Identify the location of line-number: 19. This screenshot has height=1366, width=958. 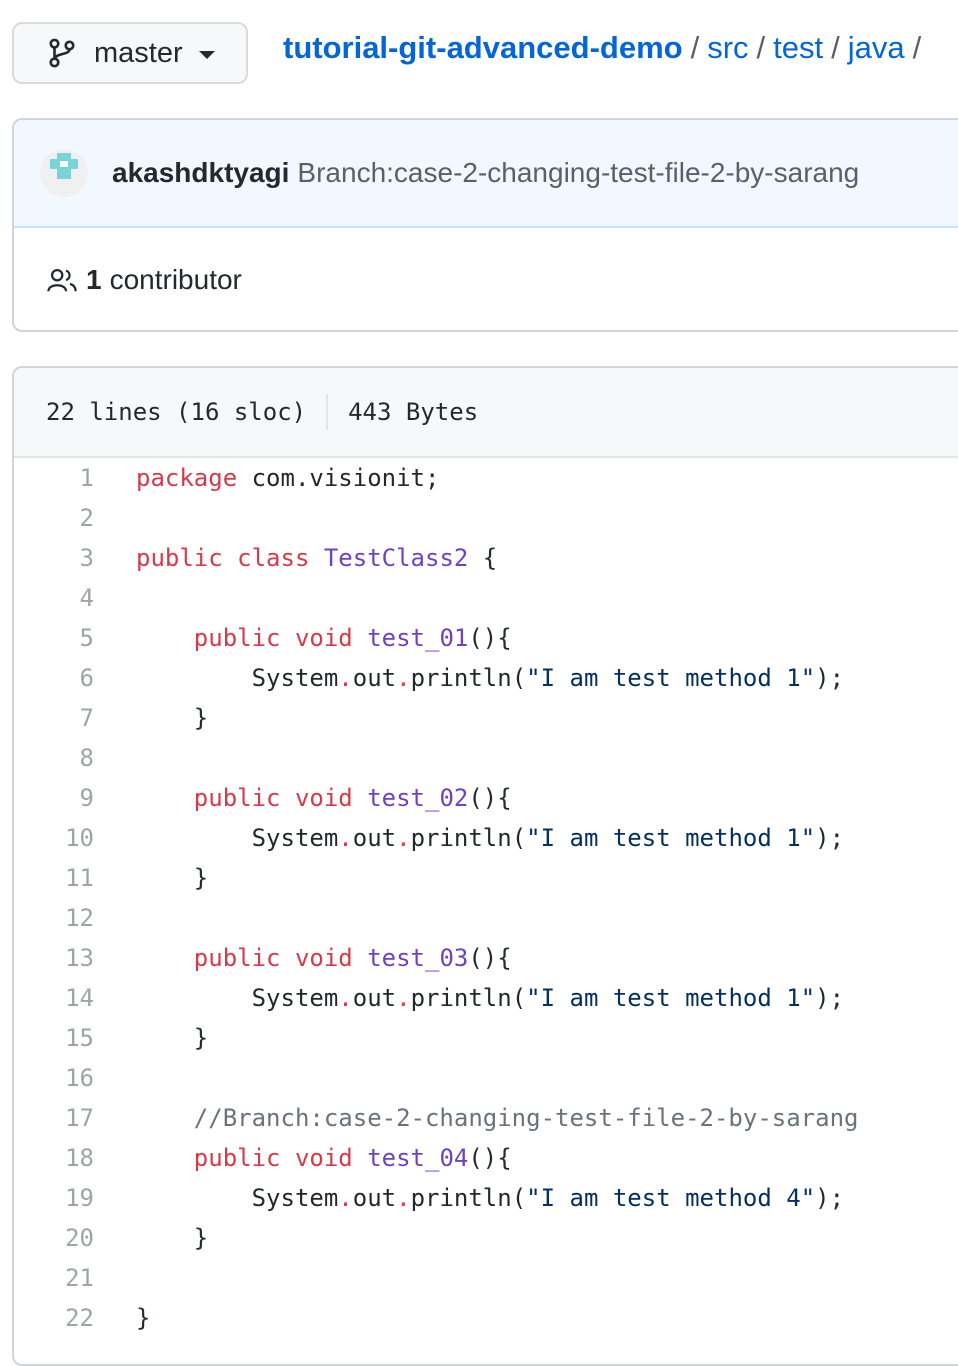
(75, 1198).